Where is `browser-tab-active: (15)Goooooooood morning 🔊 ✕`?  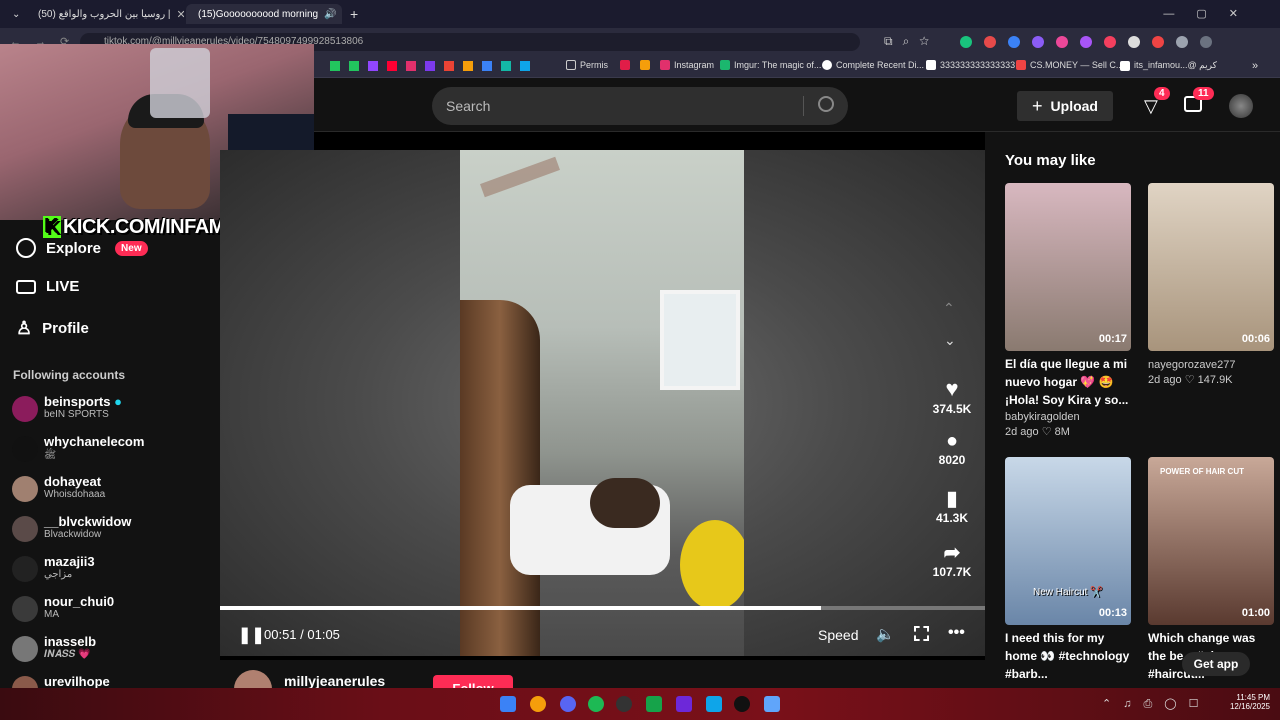
browser-tab-active: (15)Goooooooood morning 🔊 ✕ is located at coordinates (264, 14).